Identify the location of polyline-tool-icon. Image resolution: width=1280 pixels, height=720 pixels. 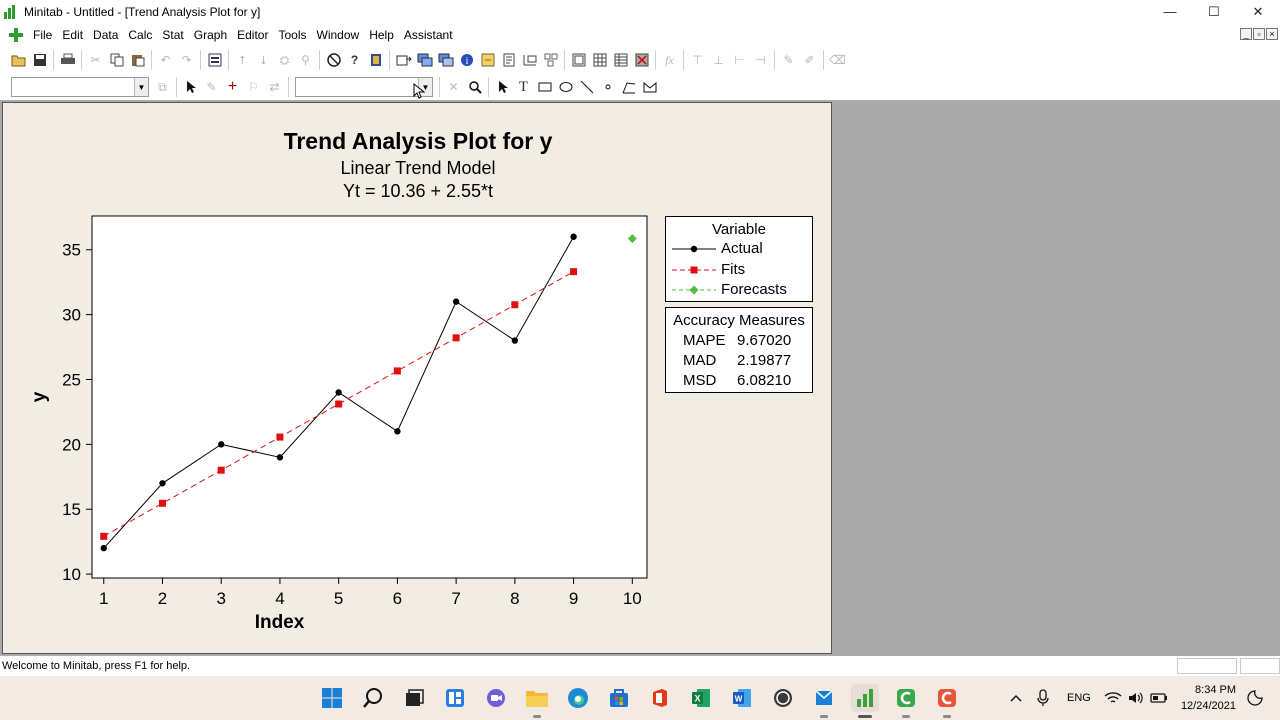
(629, 87).